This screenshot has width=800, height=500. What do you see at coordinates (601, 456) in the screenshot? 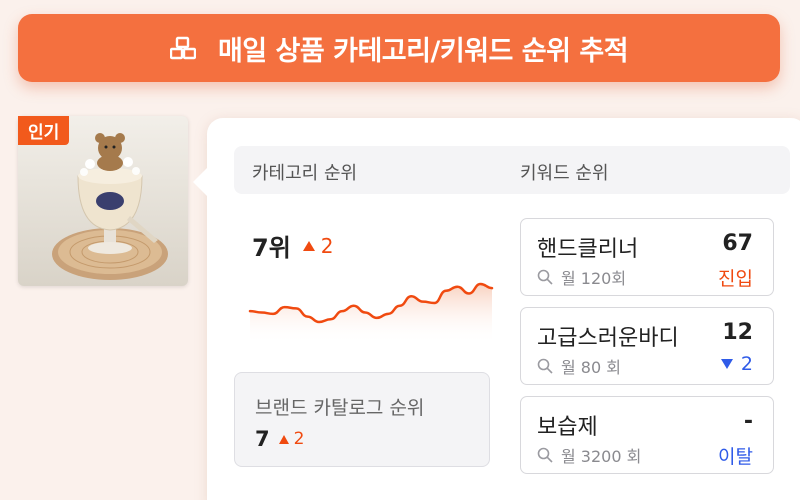
I see `keyword-volume-text: 월 3200 회` at bounding box center [601, 456].